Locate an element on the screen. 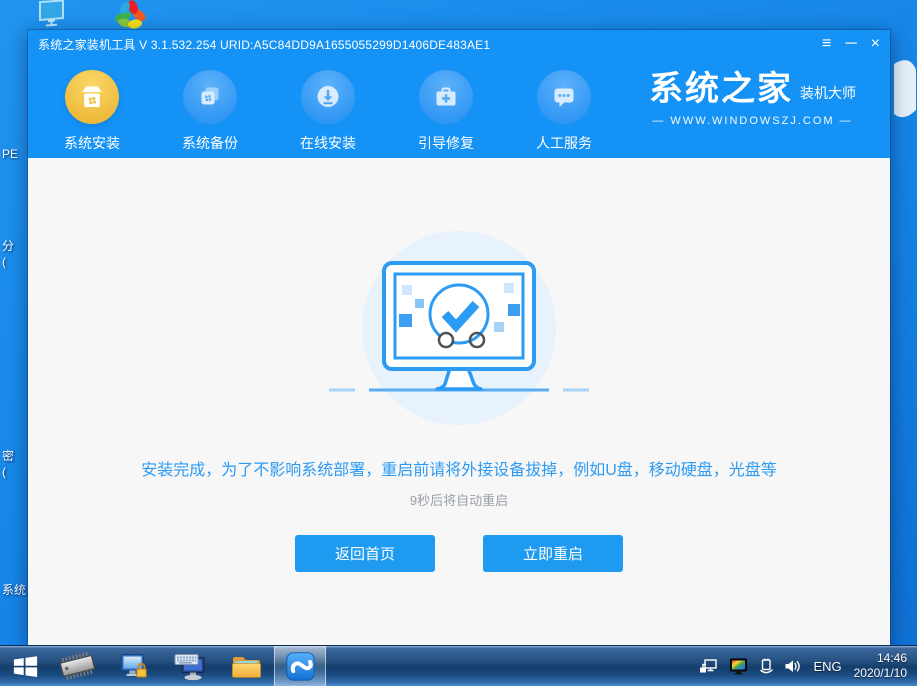 Image resolution: width=917 pixels, height=686 pixels. support-service-icon is located at coordinates (564, 97).